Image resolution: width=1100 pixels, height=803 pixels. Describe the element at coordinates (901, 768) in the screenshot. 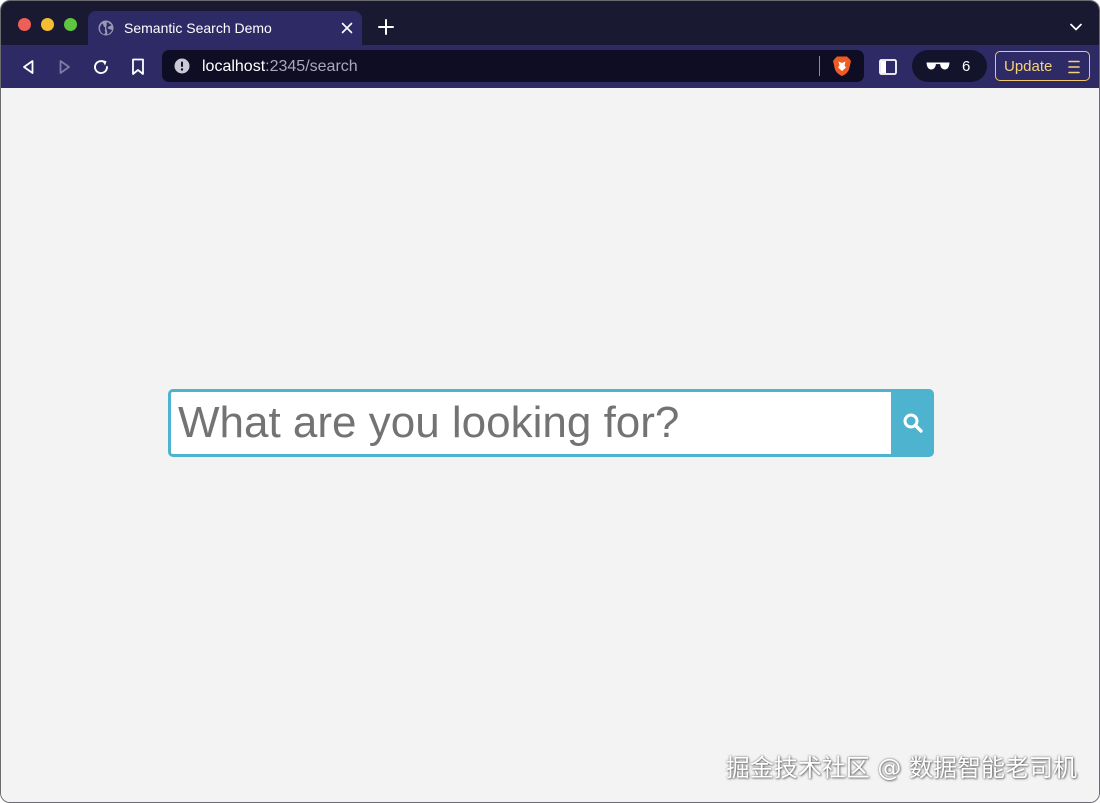

I see `watermark: 掘金技术社区 @ 数据智能老司机` at that location.